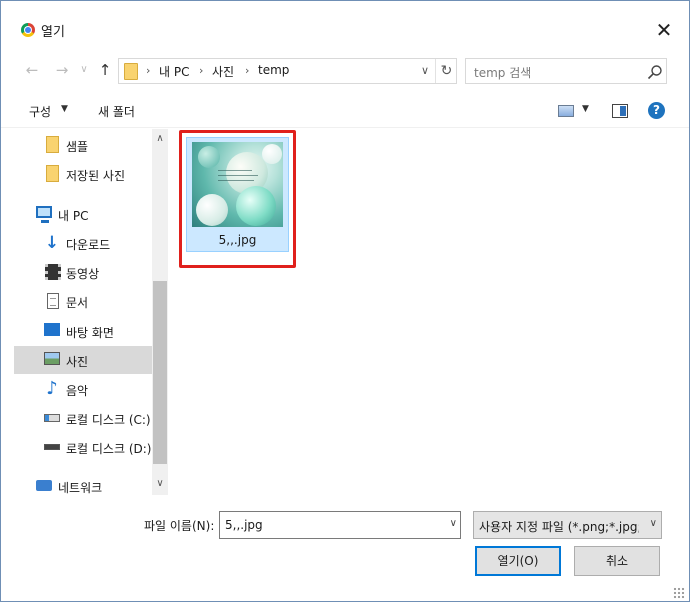  What do you see at coordinates (52, 358) in the screenshot?
I see `pictures-icon` at bounding box center [52, 358].